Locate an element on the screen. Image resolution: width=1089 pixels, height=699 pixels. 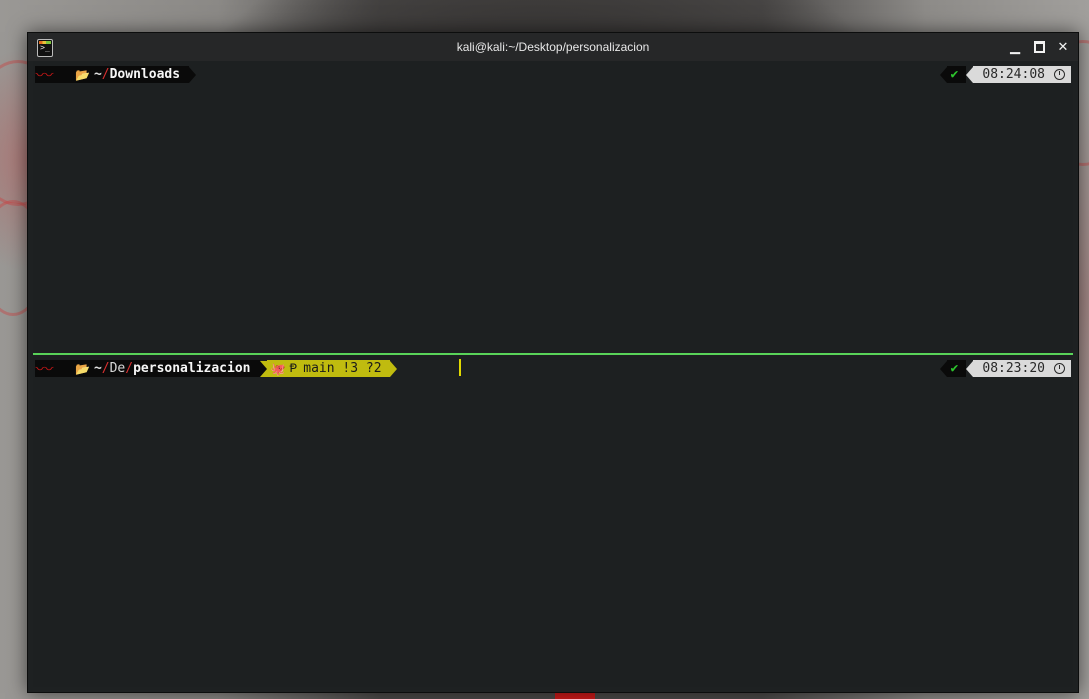
time-segment: 08:23:20 is located at coordinates (1022, 368).